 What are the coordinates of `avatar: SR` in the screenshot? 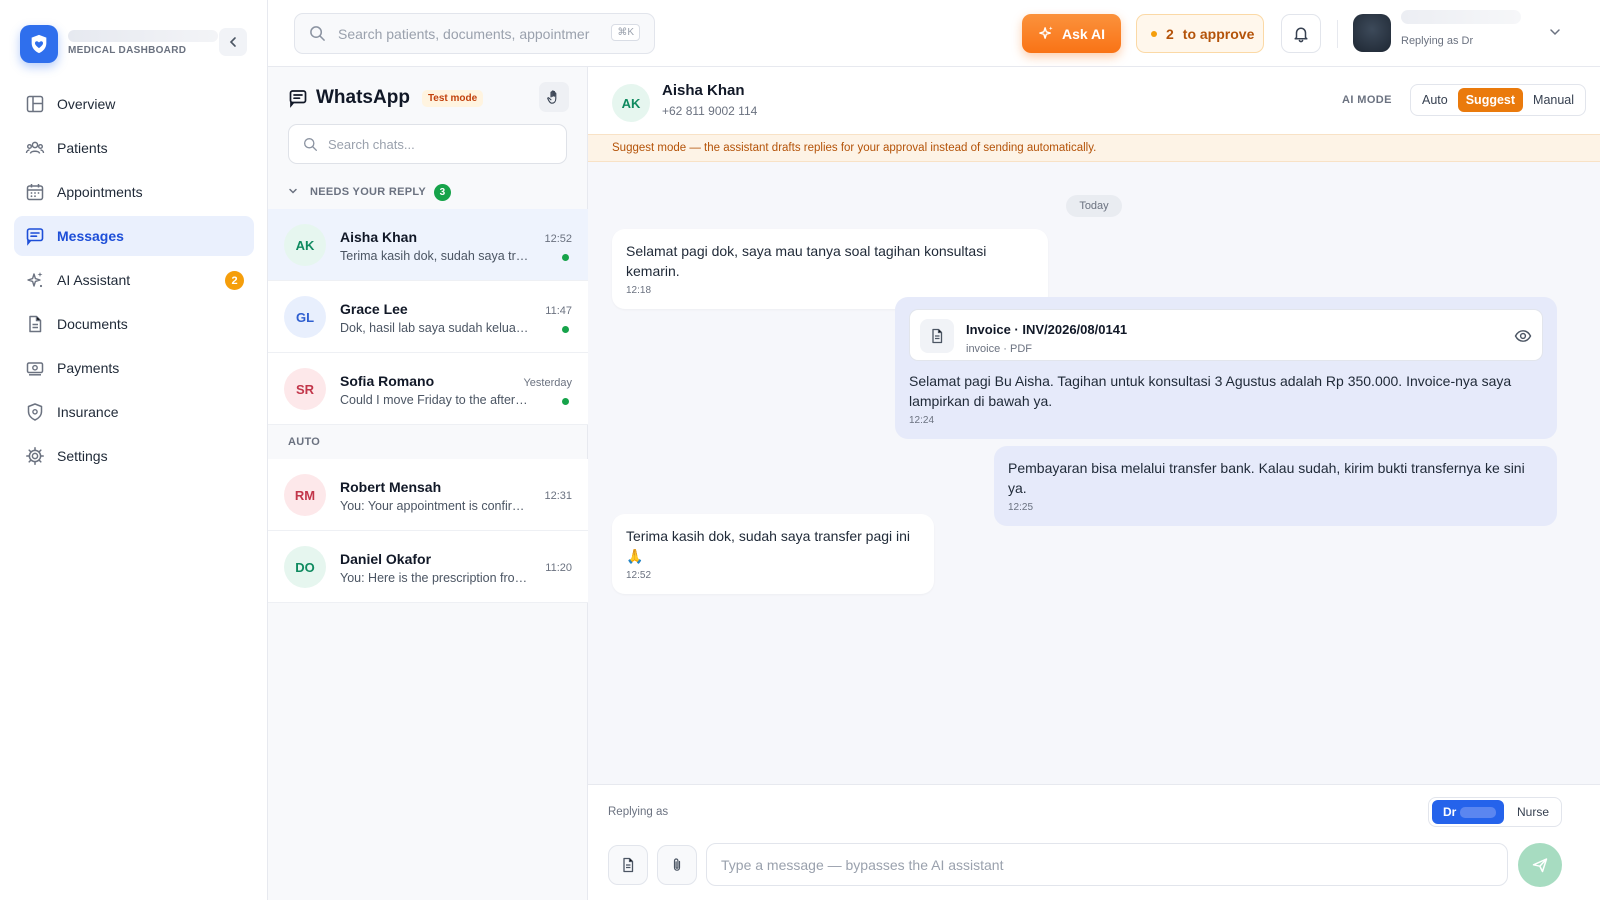 It's located at (305, 389).